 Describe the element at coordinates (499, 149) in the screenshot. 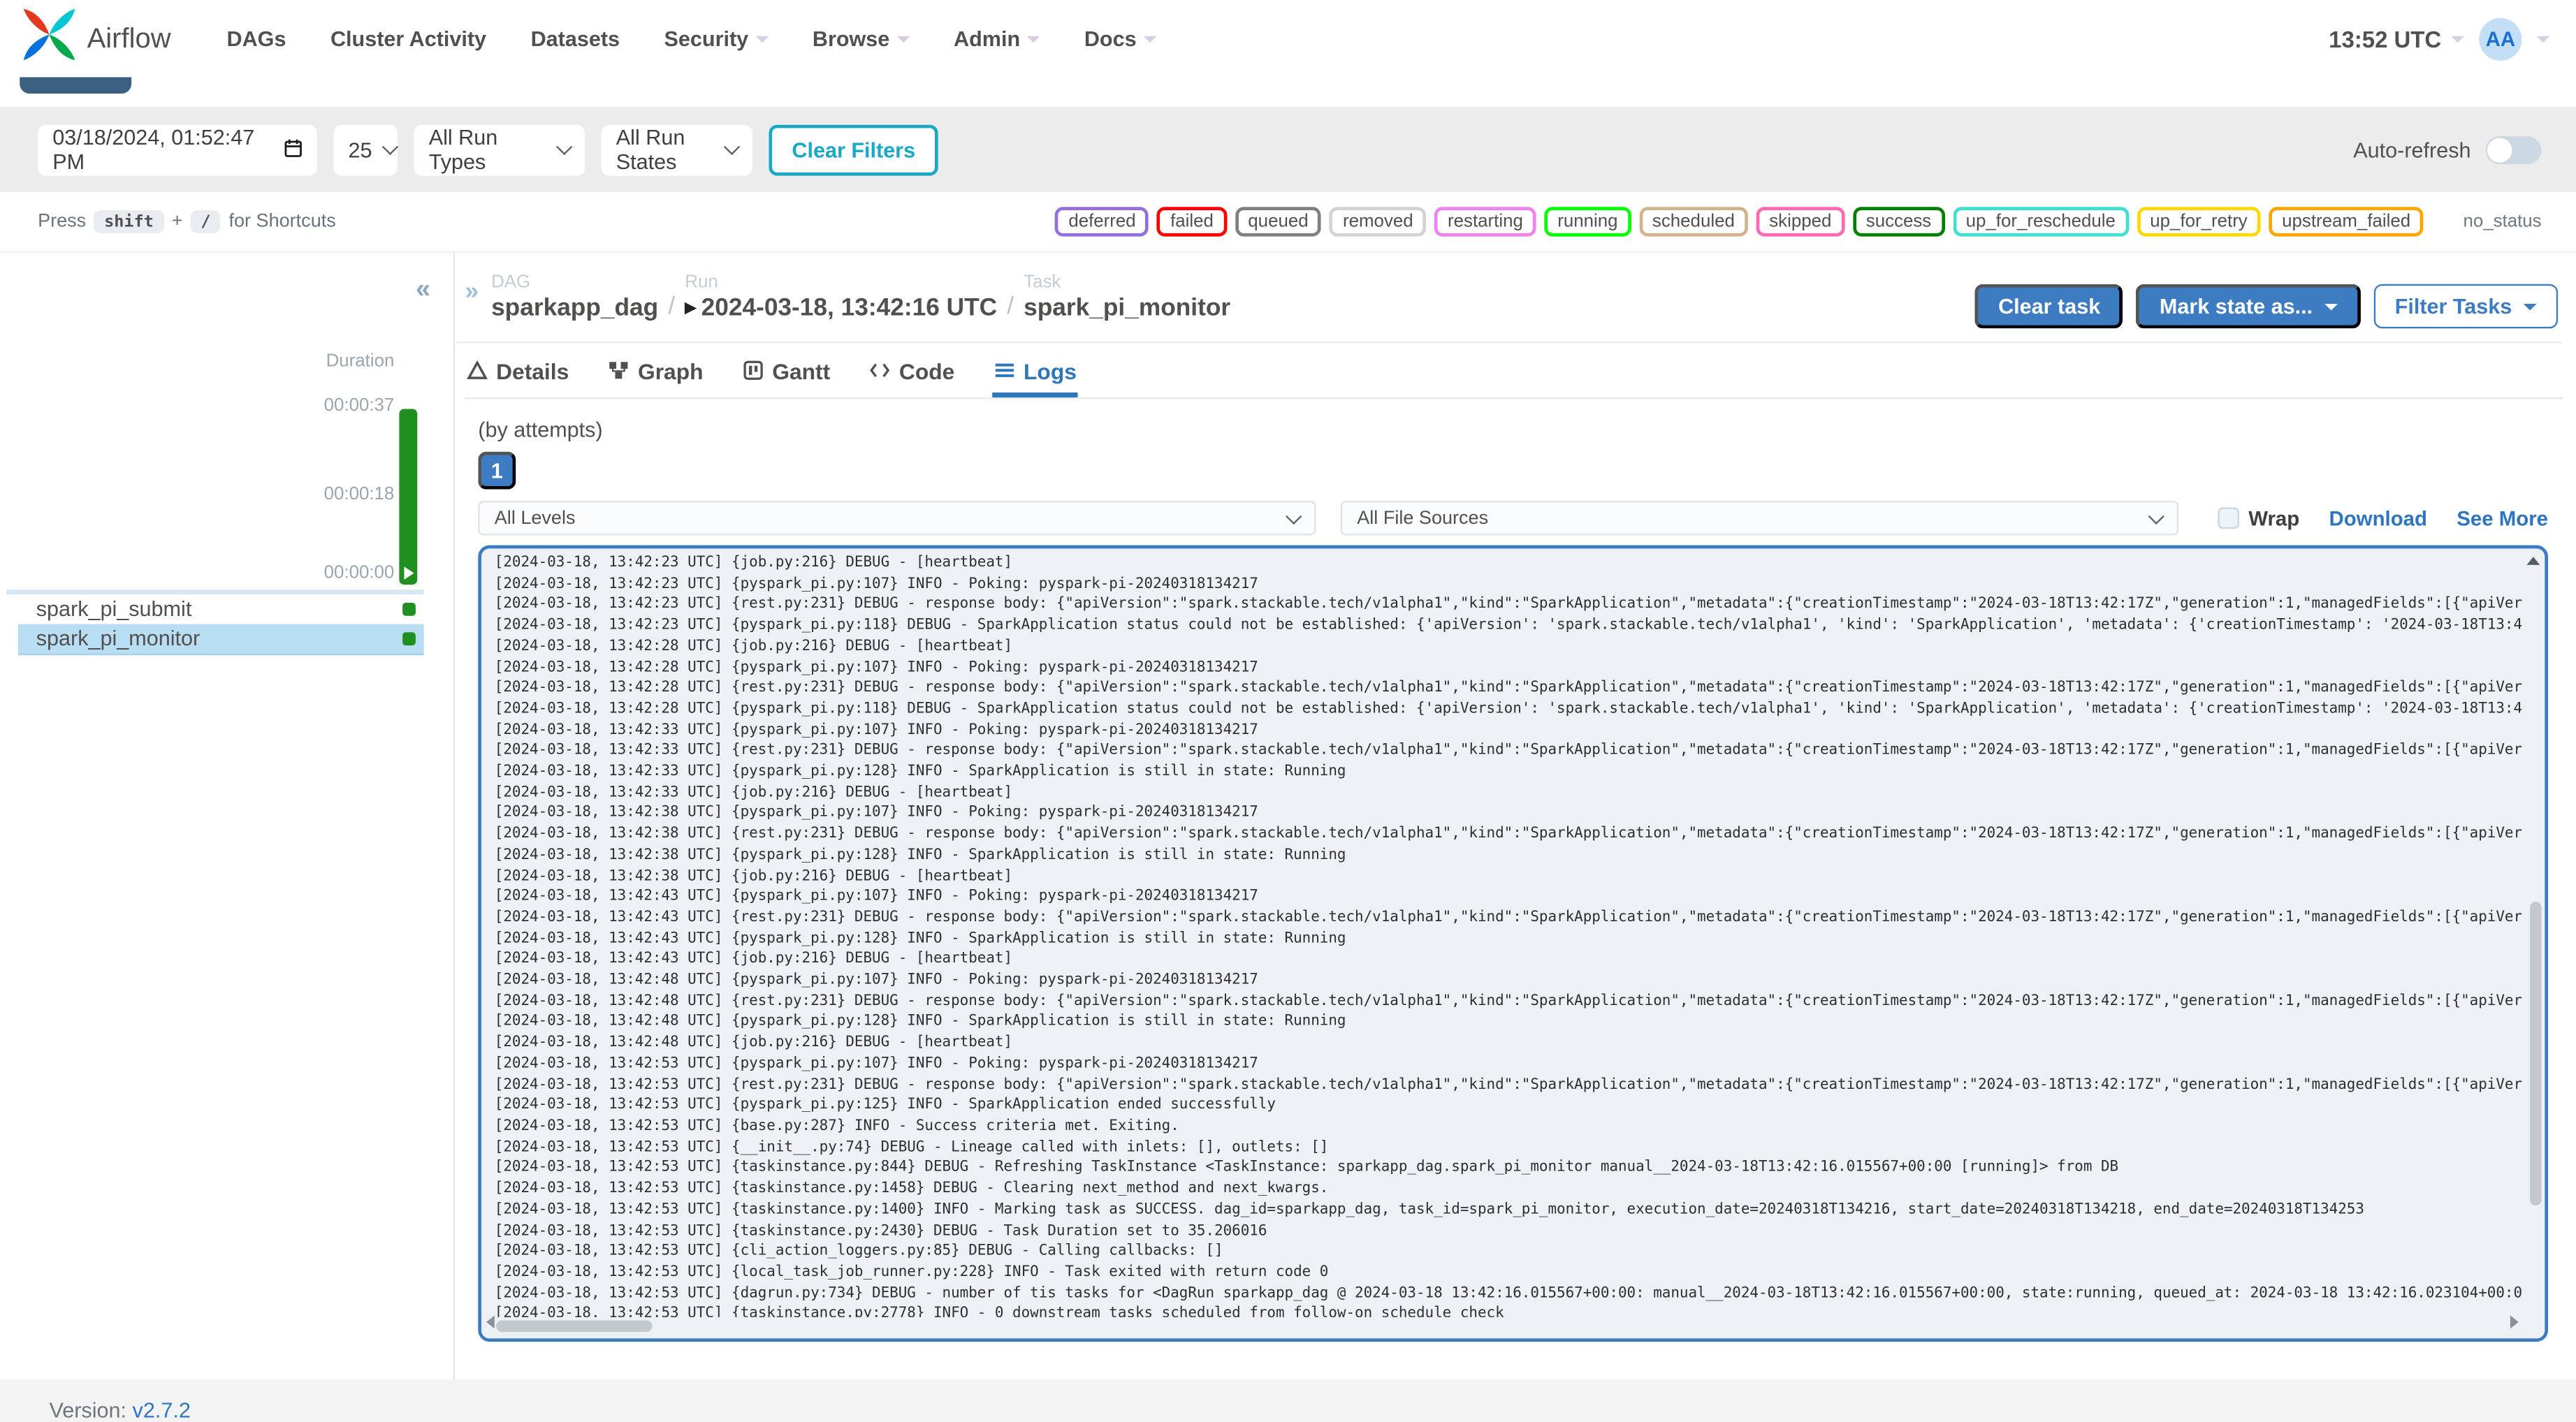

I see `run-types-select: All Run Types` at that location.